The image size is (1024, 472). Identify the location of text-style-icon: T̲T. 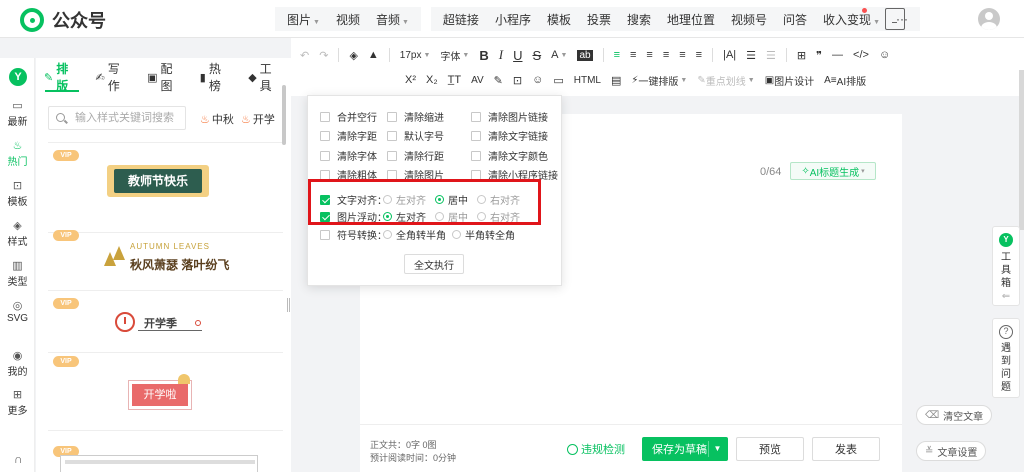
(454, 80).